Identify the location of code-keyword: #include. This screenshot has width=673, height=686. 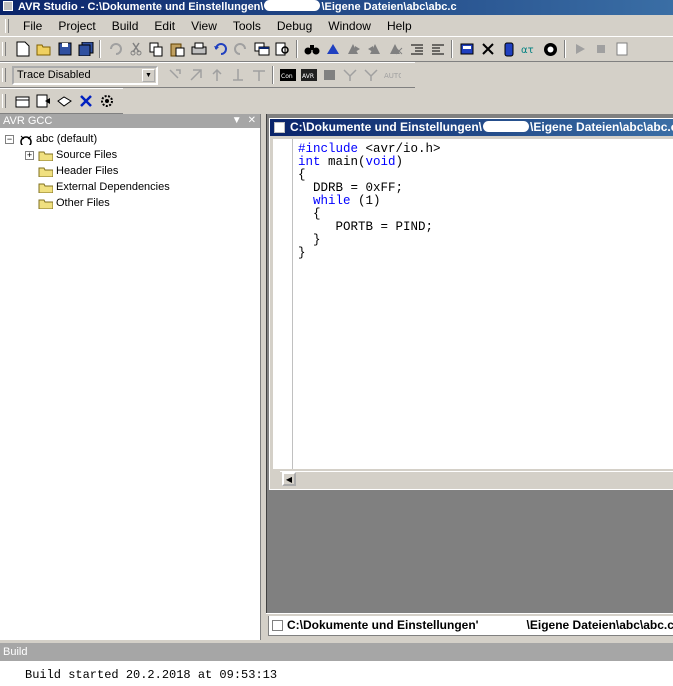
(328, 149).